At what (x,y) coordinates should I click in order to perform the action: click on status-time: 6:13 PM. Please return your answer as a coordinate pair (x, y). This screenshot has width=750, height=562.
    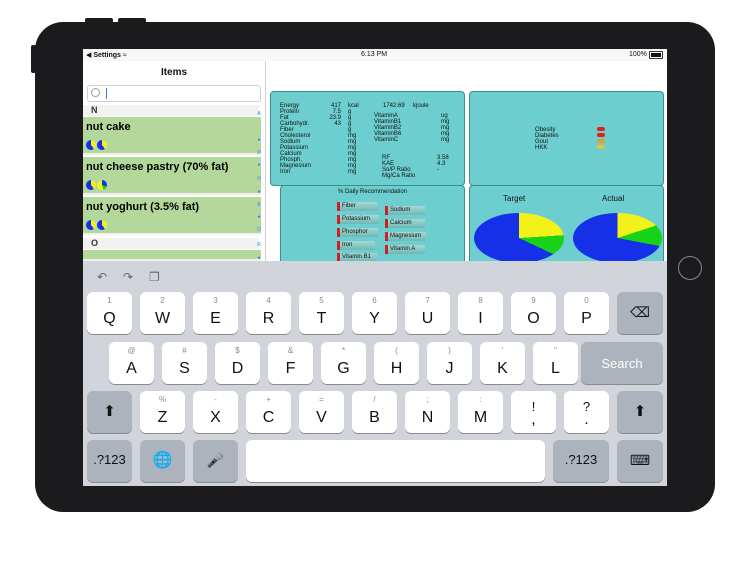
    Looking at the image, I should click on (374, 54).